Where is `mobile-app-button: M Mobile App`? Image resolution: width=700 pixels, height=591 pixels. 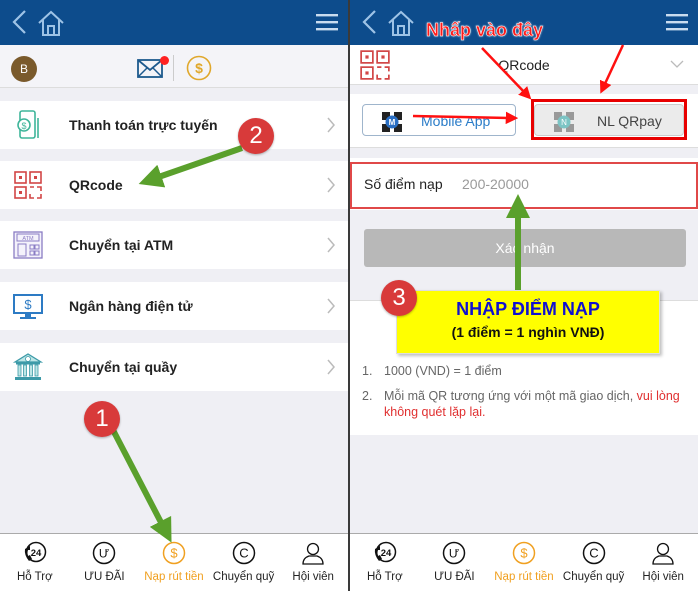
mobile-app-button: M Mobile App is located at coordinates (439, 120).